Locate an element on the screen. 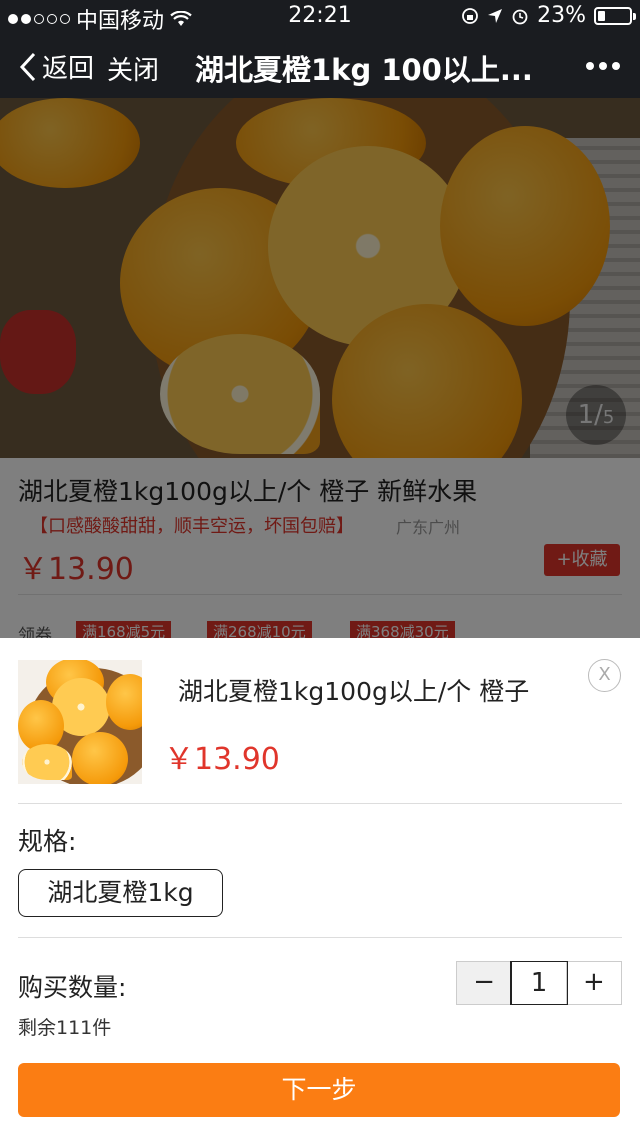 The width and height of the screenshot is (640, 1136). spec-option: 湖北夏橙1kg is located at coordinates (120, 893).